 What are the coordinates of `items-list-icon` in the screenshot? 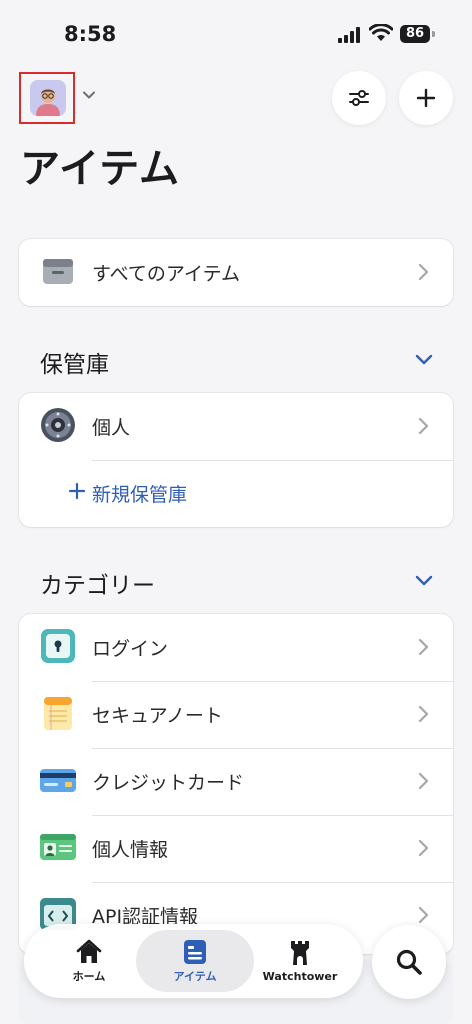 It's located at (195, 951).